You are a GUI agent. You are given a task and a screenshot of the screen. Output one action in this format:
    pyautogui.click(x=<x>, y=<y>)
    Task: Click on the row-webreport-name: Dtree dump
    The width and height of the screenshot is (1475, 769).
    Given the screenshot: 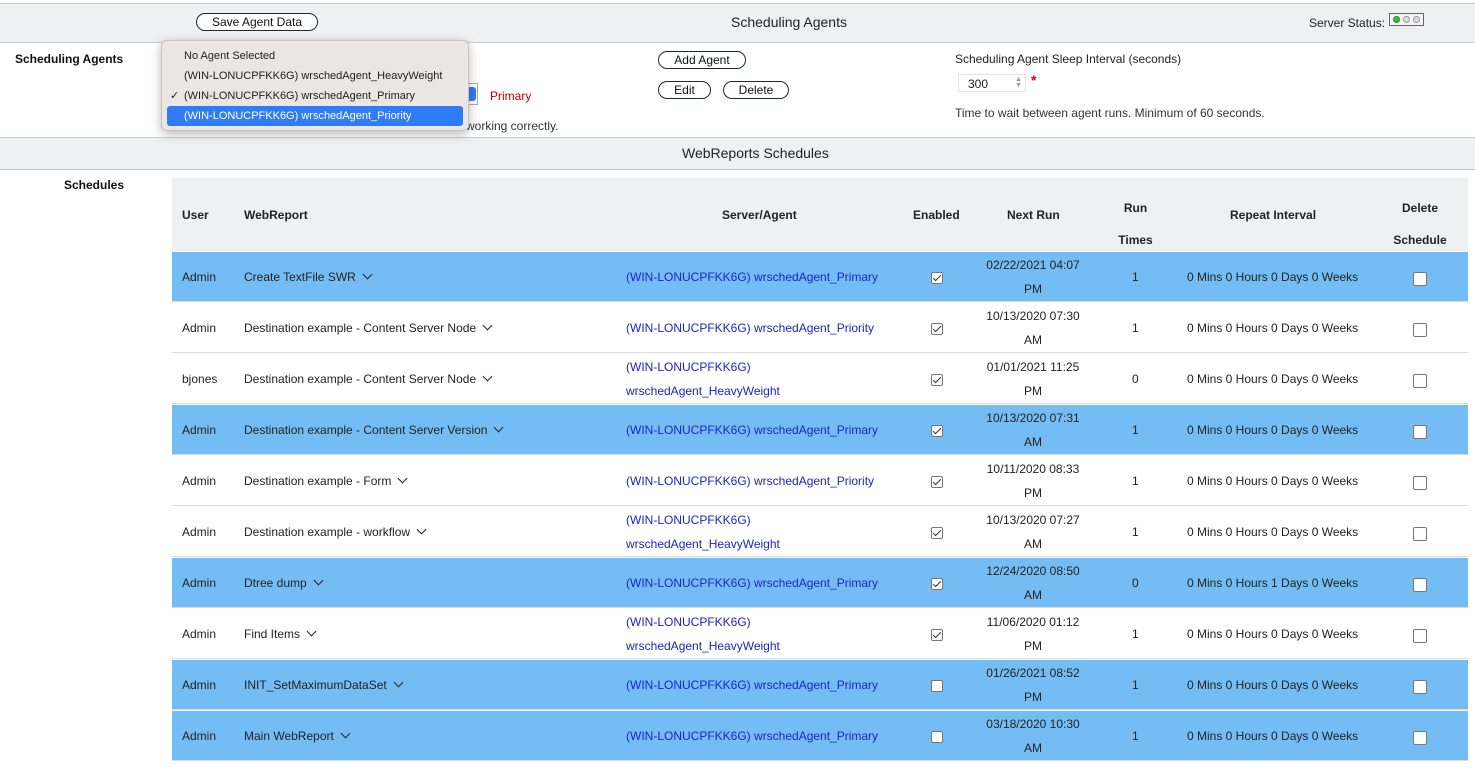 What is the action you would take?
    pyautogui.click(x=275, y=583)
    